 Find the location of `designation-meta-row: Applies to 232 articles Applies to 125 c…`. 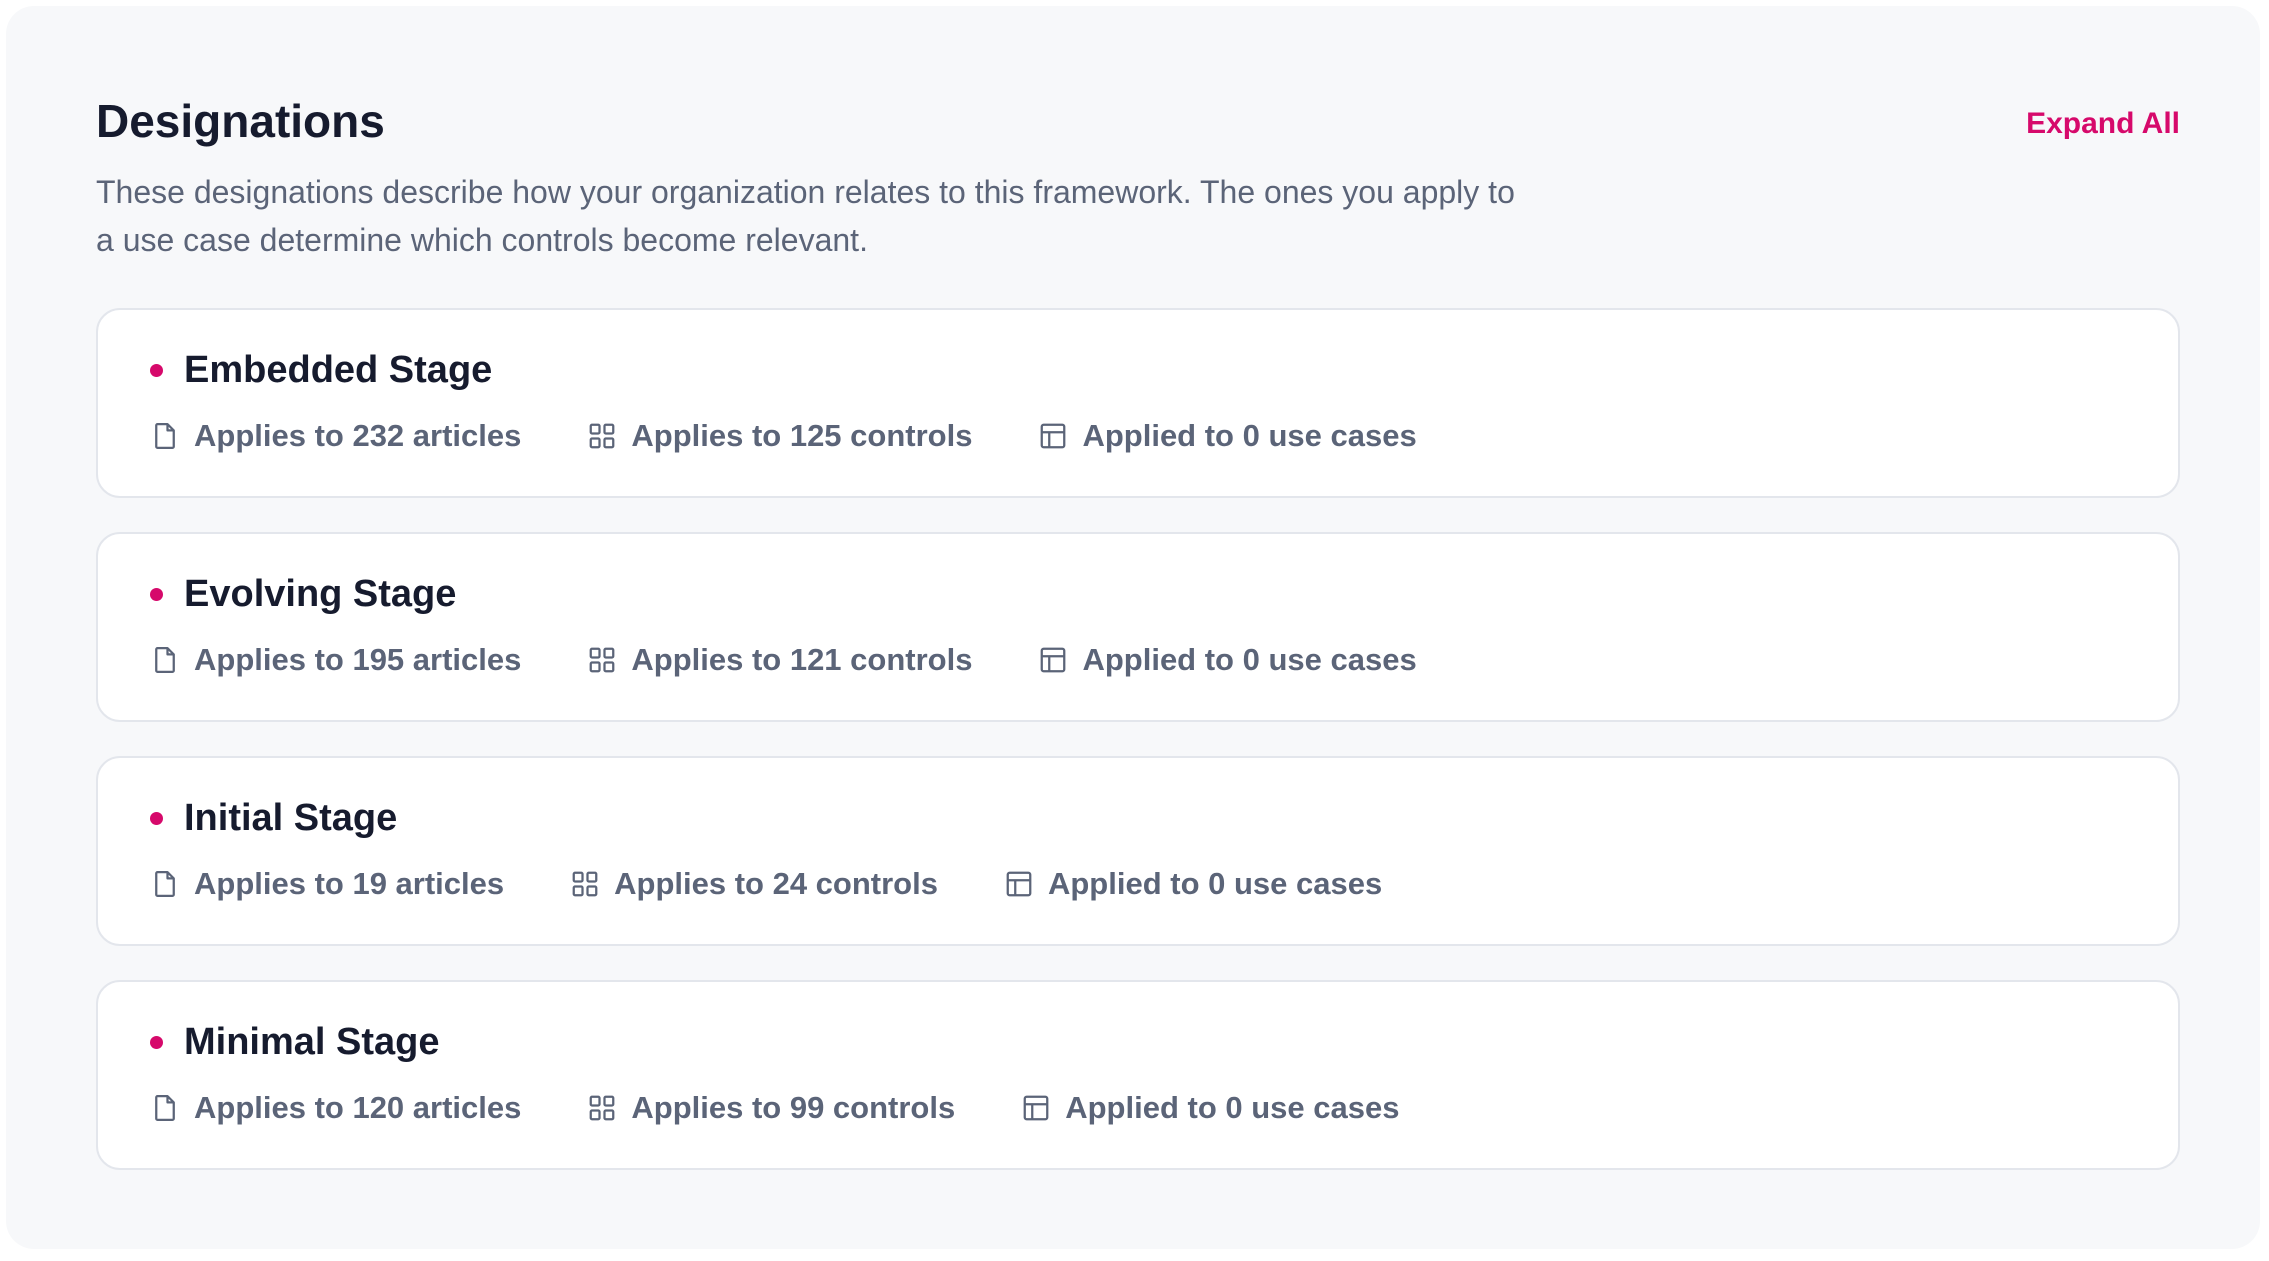

designation-meta-row: Applies to 232 articles Applies to 125 c… is located at coordinates (1138, 436).